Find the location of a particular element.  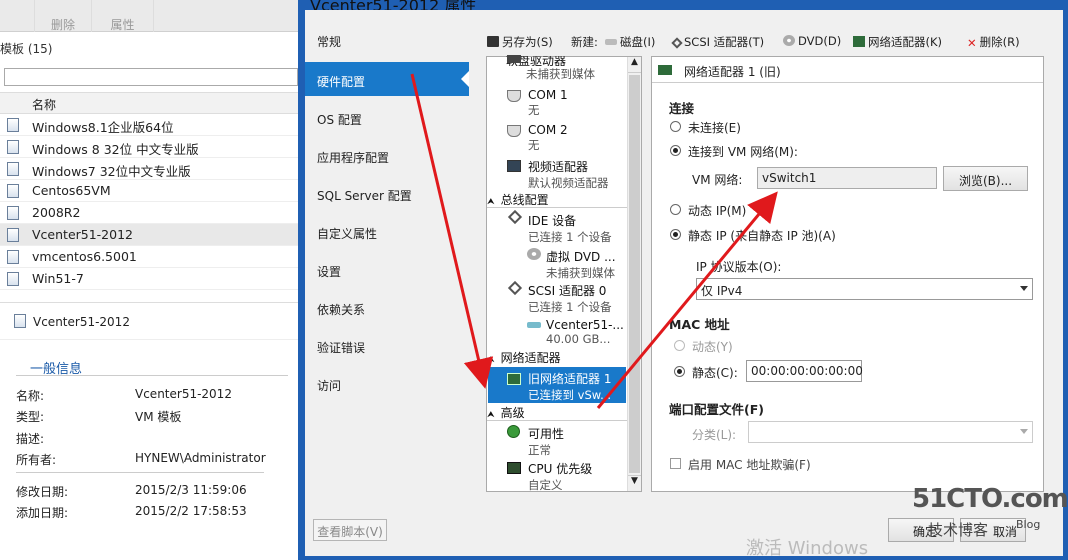

template-name: Vcenter51-2012 is located at coordinates (82, 234).